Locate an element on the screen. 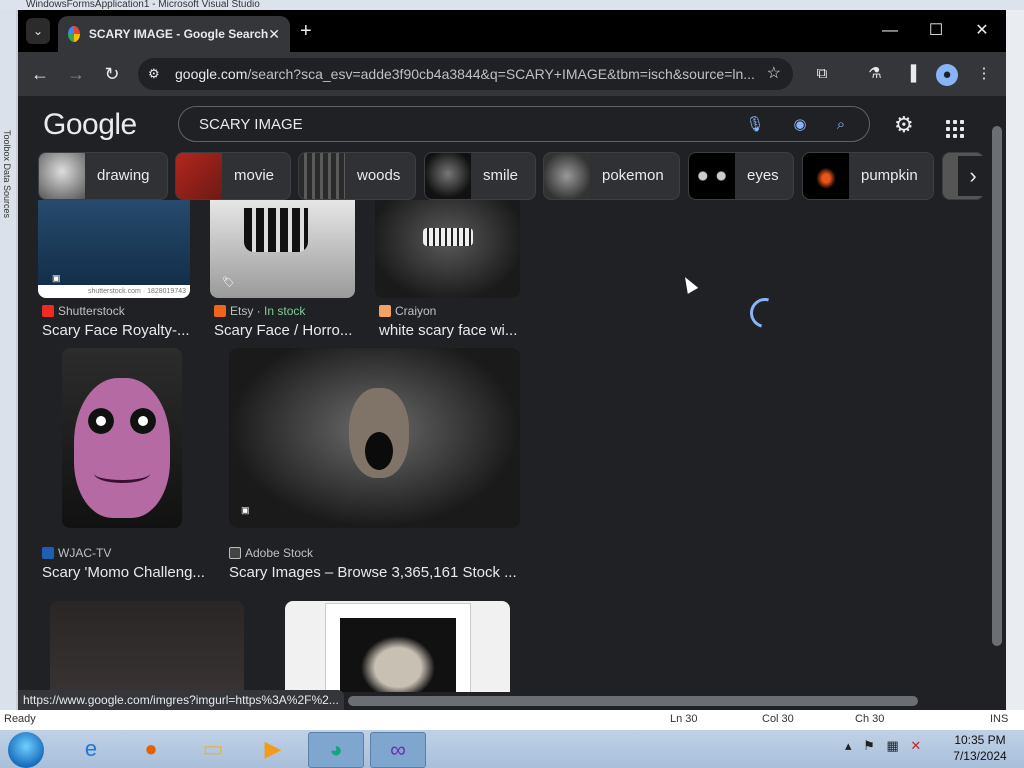 The height and width of the screenshot is (768, 1024). new-tab-button: + is located at coordinates (306, 31).